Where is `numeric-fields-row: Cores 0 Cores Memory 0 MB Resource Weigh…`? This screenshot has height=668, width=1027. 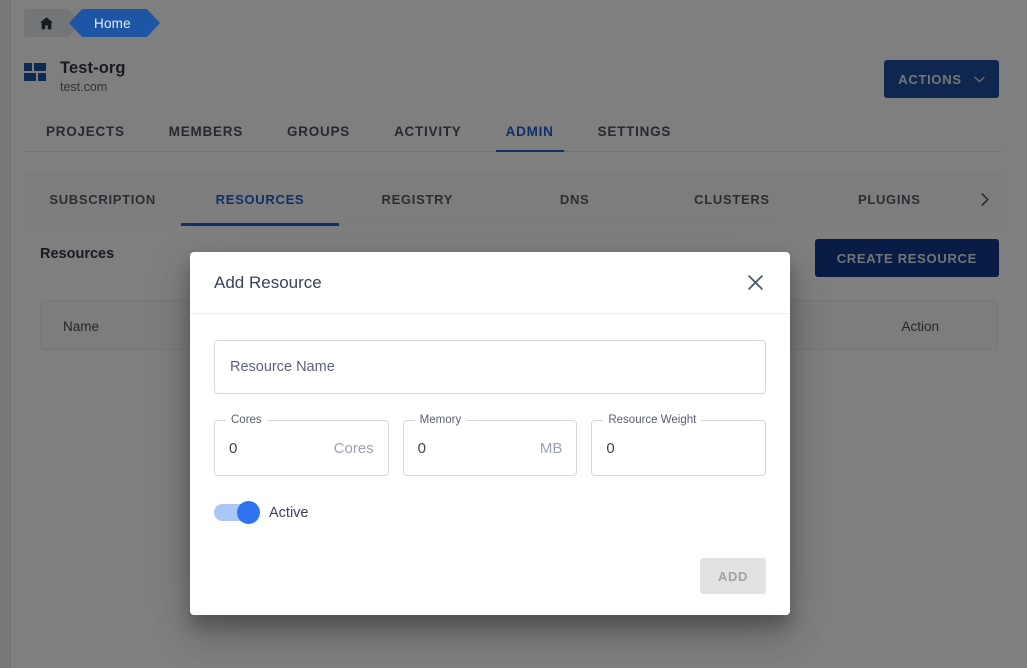
numeric-fields-row: Cores 0 Cores Memory 0 MB Resource Weigh… is located at coordinates (490, 444).